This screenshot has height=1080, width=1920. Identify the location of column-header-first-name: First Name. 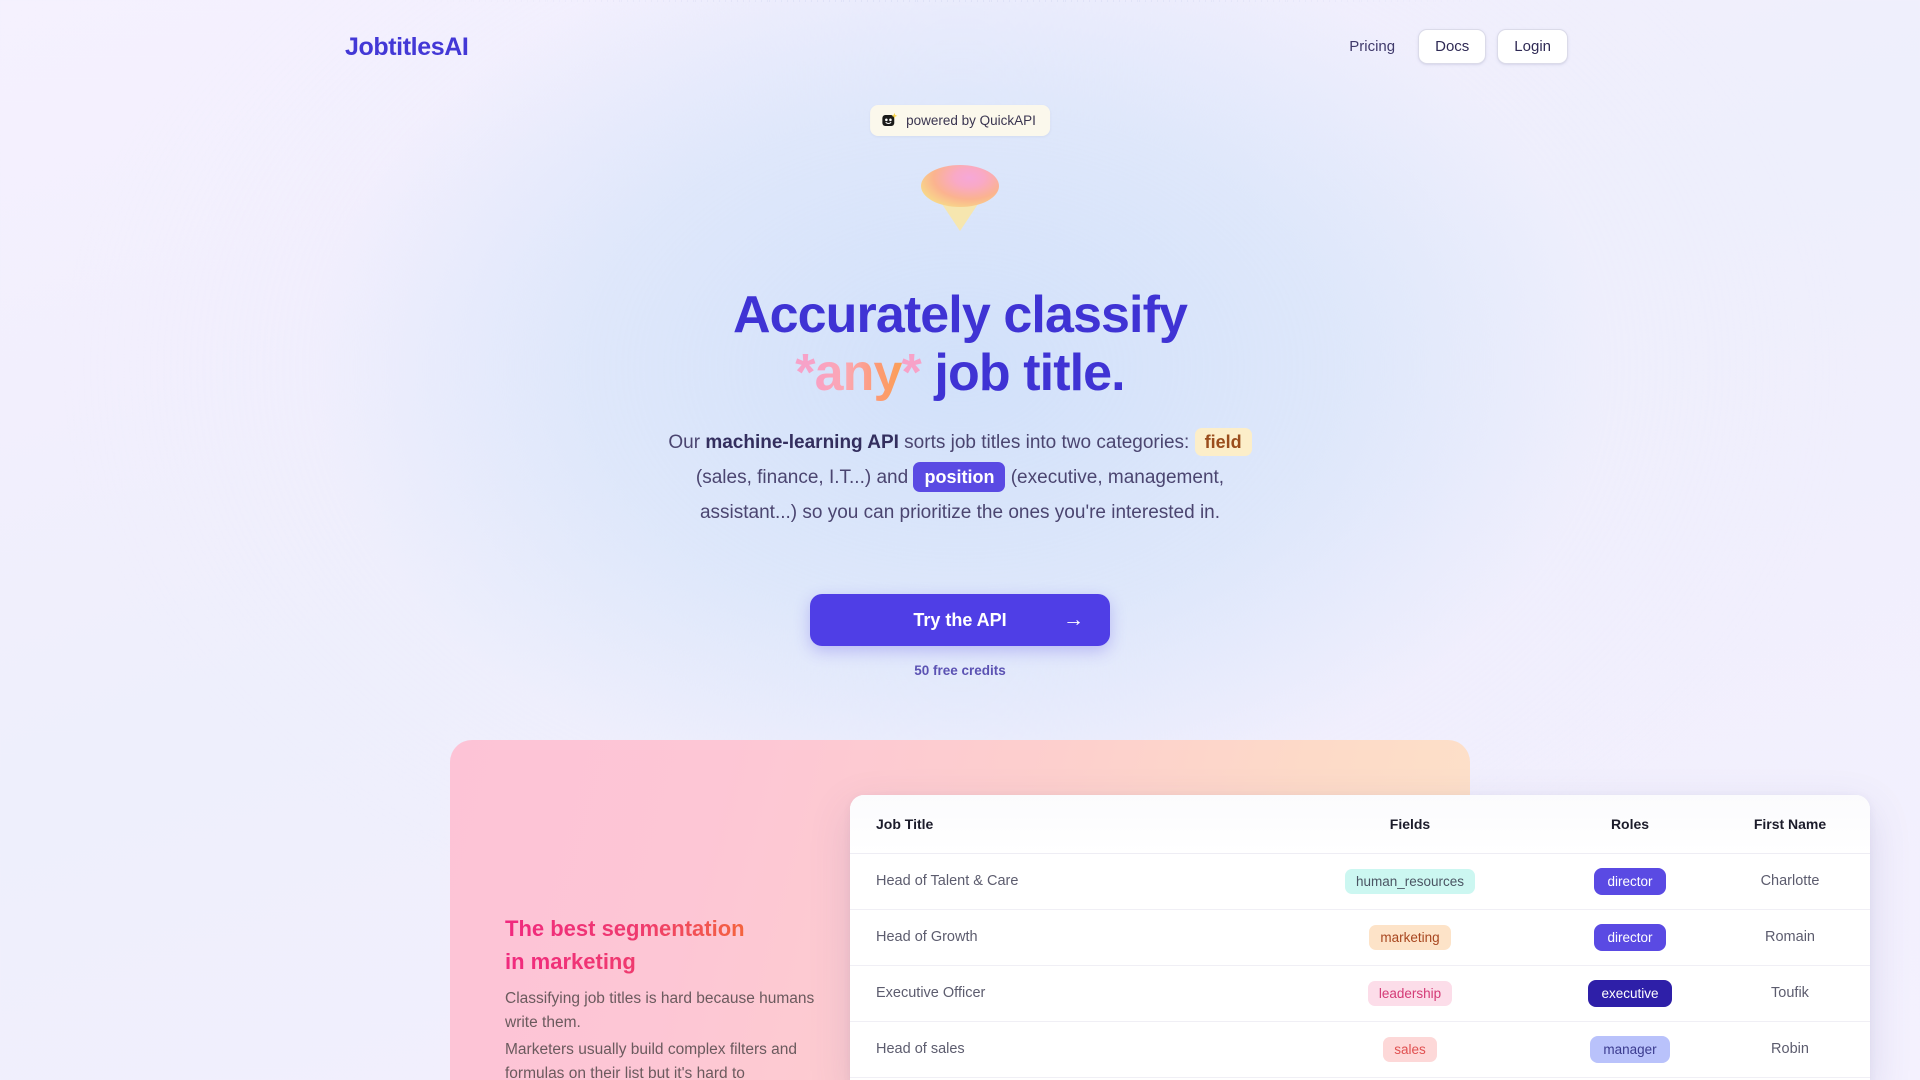
(1790, 824).